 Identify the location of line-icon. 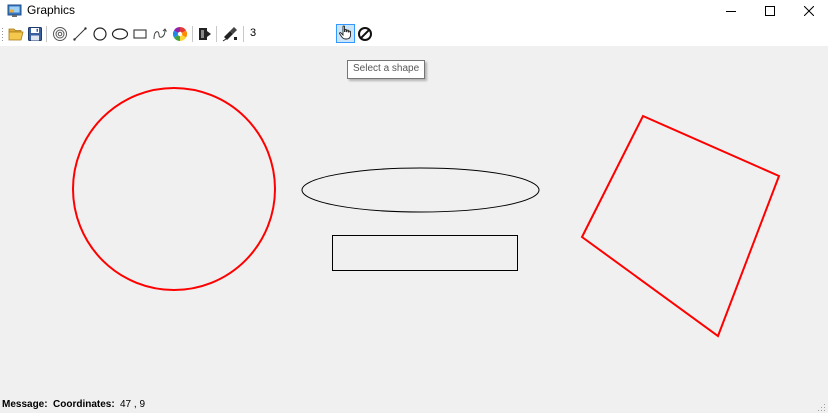
(80, 34).